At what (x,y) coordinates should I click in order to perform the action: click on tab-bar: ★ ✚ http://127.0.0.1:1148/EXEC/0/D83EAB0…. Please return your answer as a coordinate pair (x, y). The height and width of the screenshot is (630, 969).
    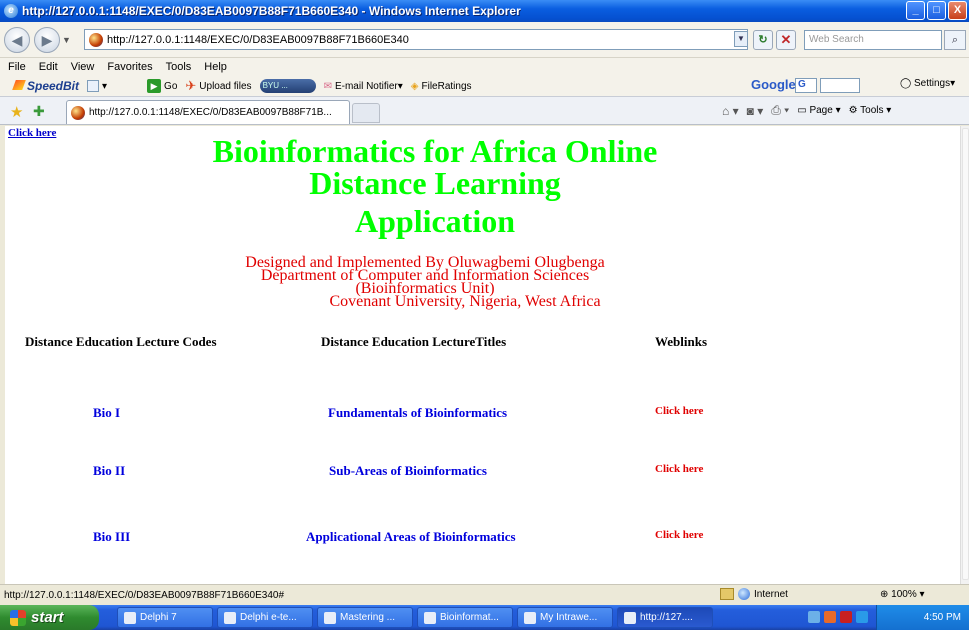
    Looking at the image, I should click on (484, 110).